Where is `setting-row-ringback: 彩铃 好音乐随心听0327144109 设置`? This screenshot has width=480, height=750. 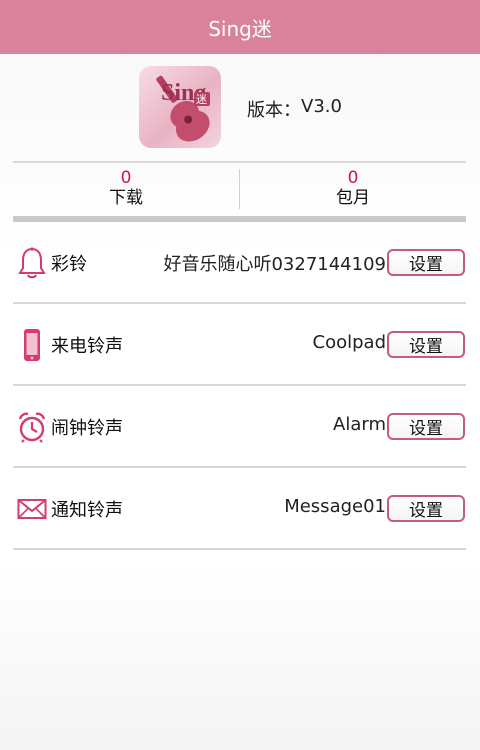
setting-row-ringback: 彩铃 好音乐随心听0327144109 设置 is located at coordinates (239, 263).